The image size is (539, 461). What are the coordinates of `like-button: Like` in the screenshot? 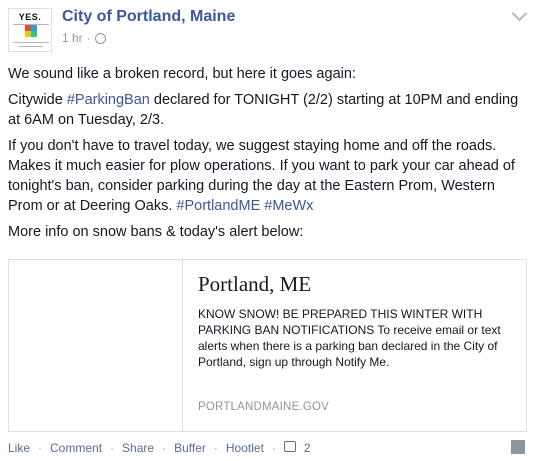 It's located at (19, 451).